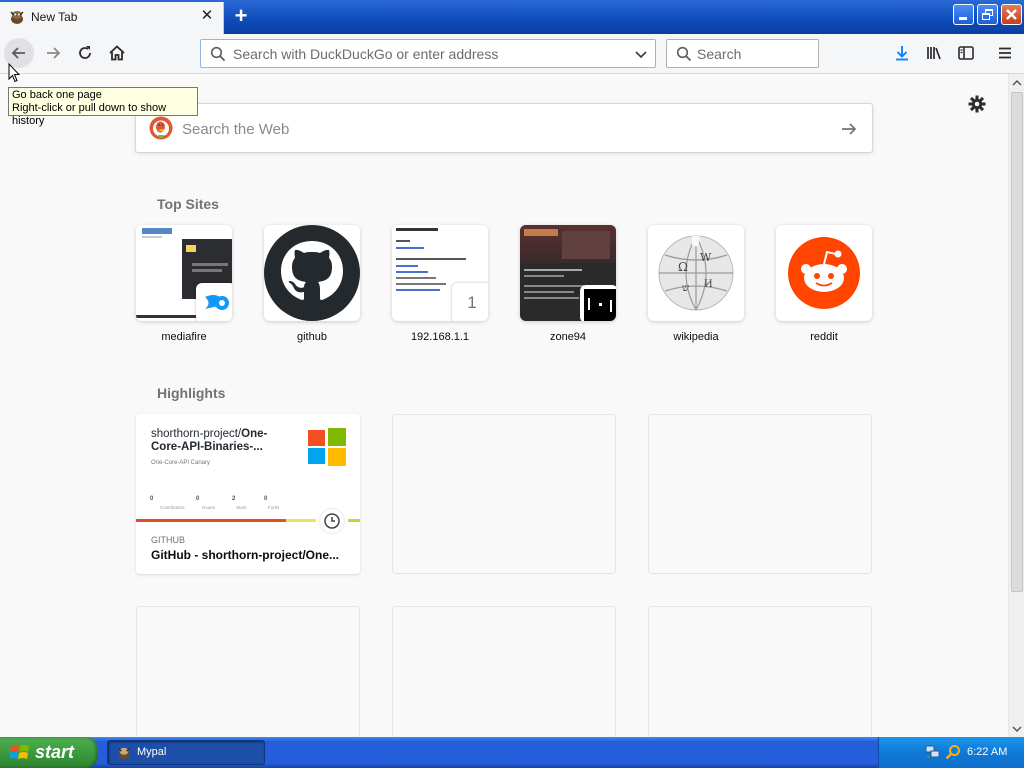 This screenshot has width=1024, height=768. I want to click on mediafire-logo-icon, so click(217, 302).